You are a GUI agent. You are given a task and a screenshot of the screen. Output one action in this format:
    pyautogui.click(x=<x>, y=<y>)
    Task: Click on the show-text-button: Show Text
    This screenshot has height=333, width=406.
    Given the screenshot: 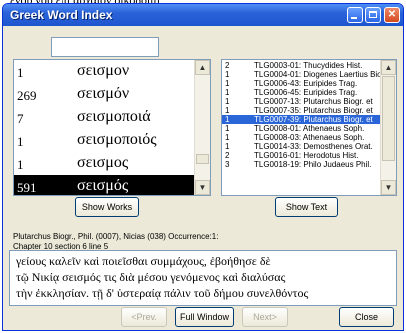 What is the action you would take?
    pyautogui.click(x=306, y=207)
    